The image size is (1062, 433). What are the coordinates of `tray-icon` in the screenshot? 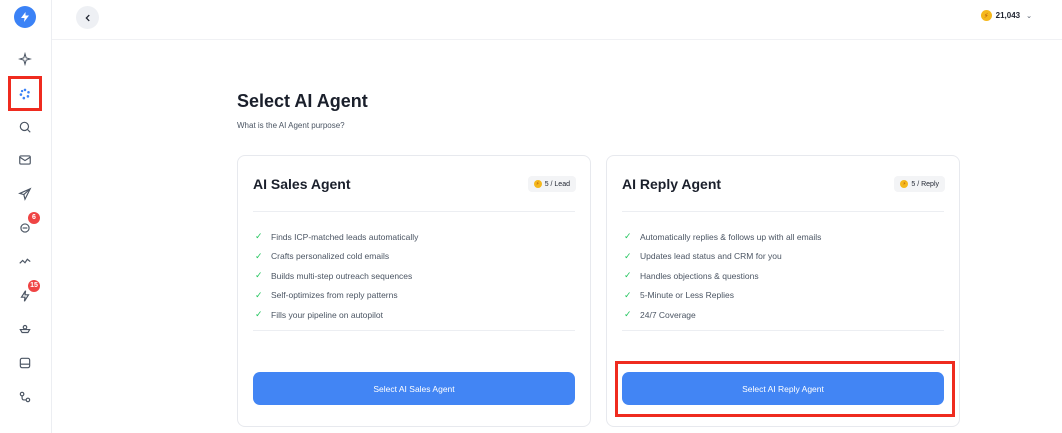 It's located at (25, 363).